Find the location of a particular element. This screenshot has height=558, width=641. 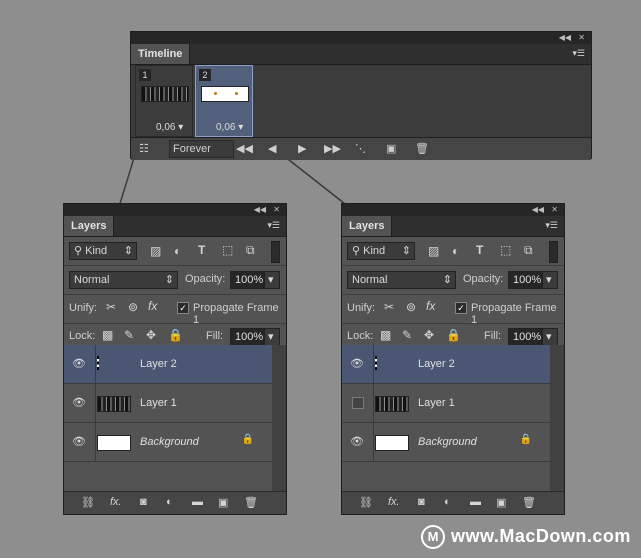

visibility-off-box is located at coordinates (358, 403).